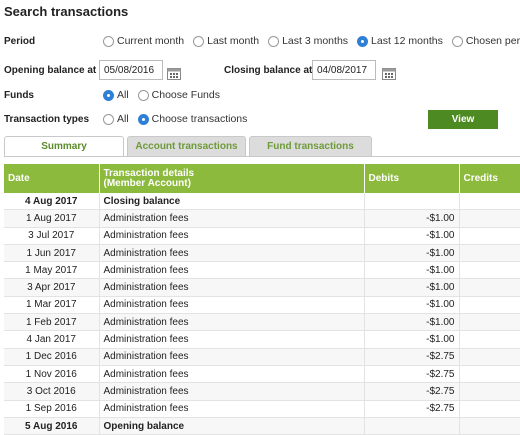 This screenshot has width=520, height=435. Describe the element at coordinates (116, 95) in the screenshot. I see `funds-option-all: All` at that location.